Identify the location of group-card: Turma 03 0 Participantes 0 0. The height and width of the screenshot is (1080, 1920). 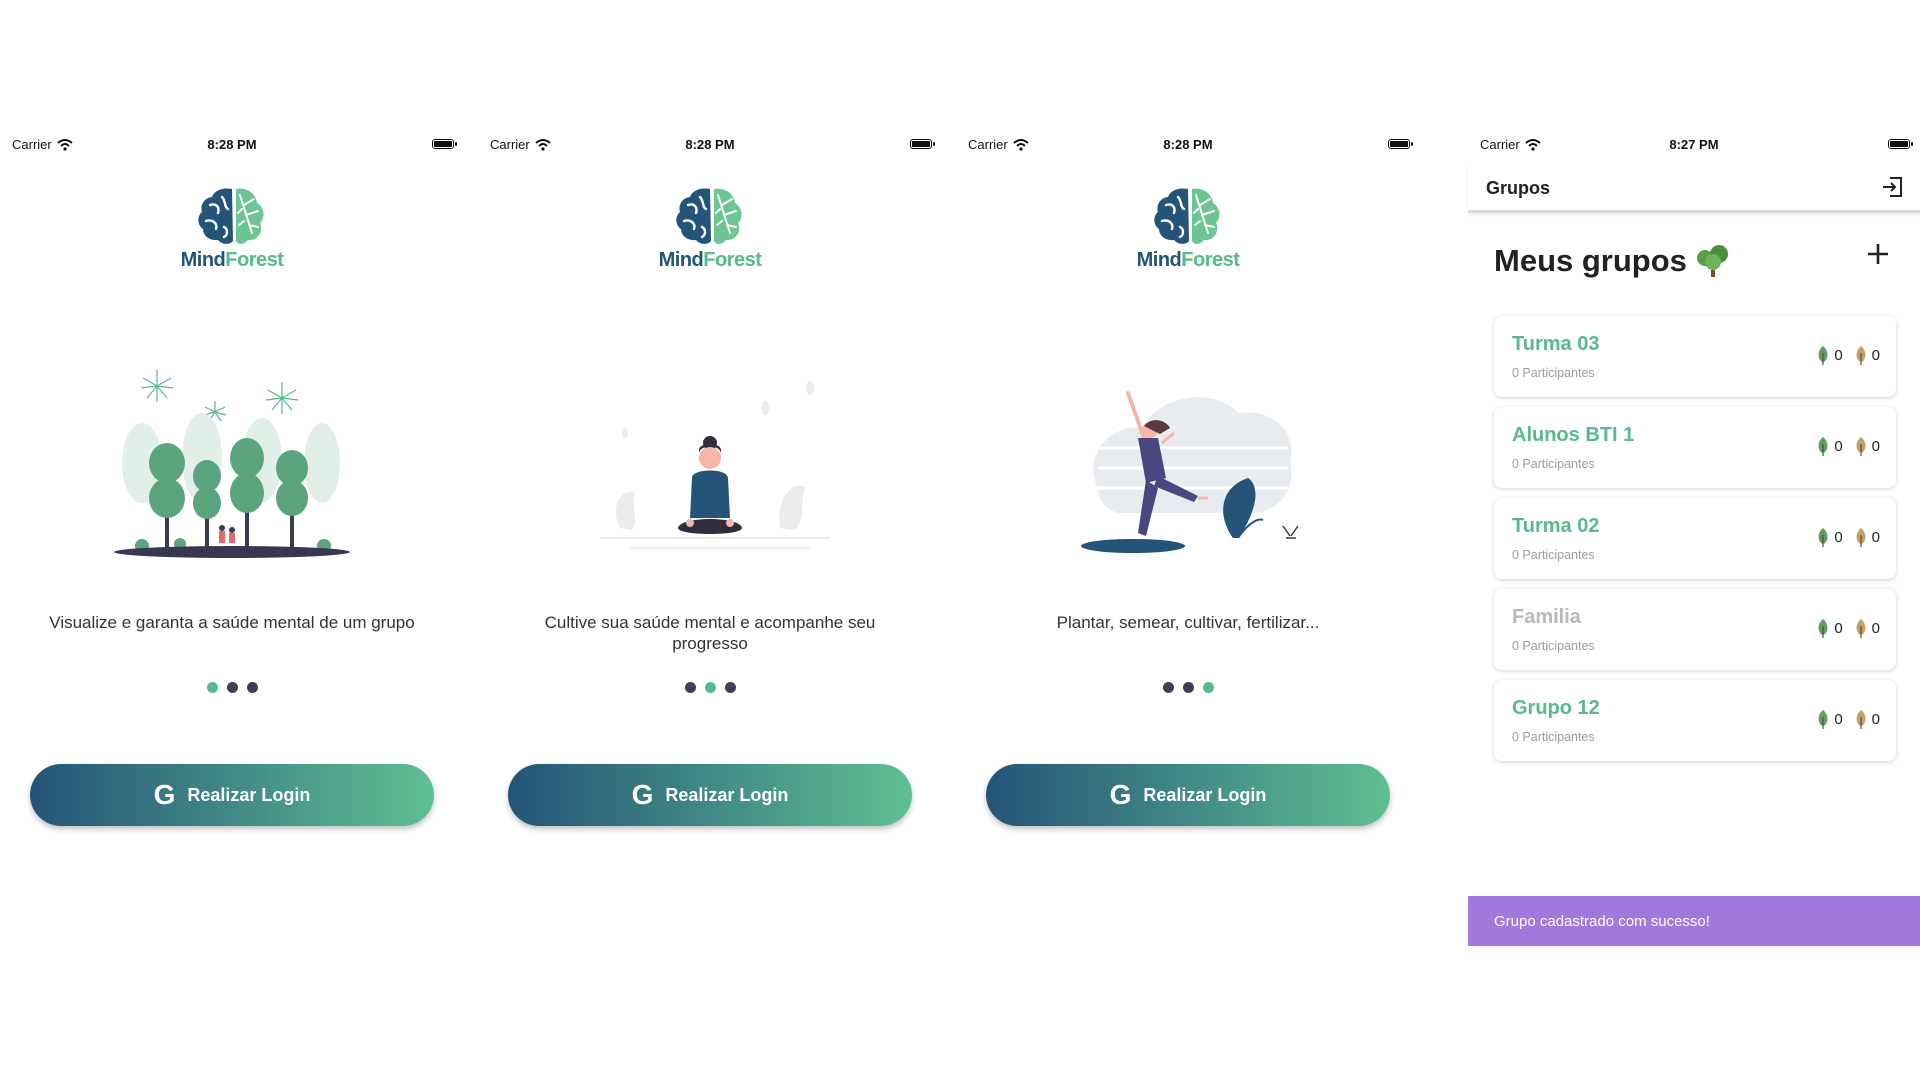
(1695, 356).